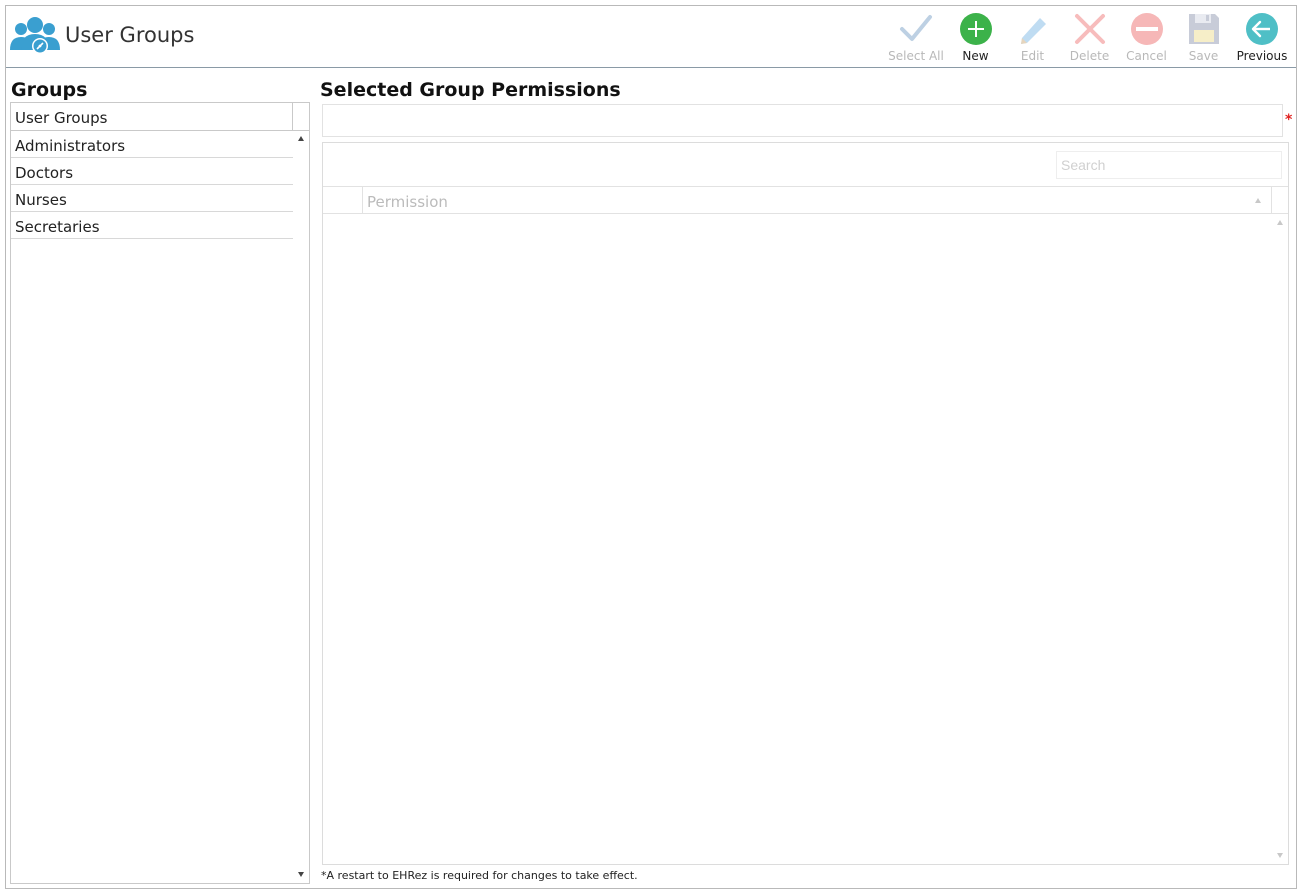  I want to click on previous-button: Previous, so click(1262, 37).